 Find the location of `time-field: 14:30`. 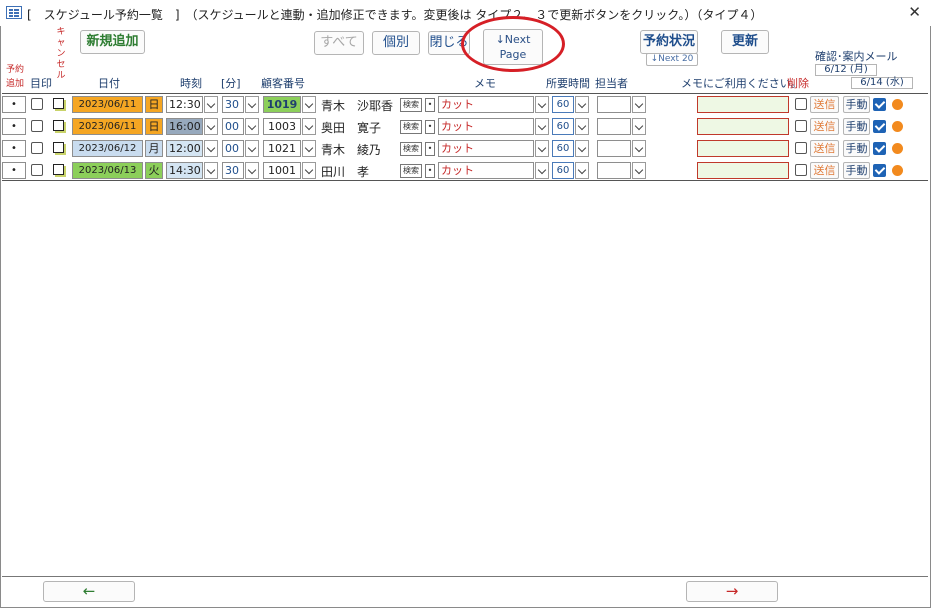

time-field: 14:30 is located at coordinates (184, 170).